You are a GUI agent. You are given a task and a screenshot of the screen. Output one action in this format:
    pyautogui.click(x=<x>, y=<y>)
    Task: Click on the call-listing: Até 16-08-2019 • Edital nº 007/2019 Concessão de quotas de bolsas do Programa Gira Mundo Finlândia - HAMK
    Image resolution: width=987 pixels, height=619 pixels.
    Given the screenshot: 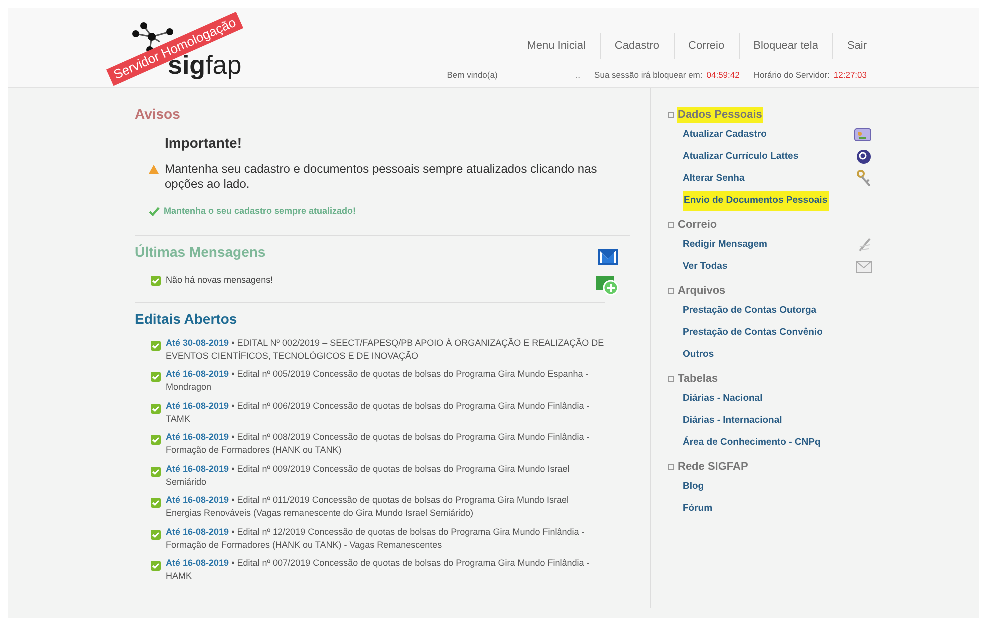 What is the action you would take?
    pyautogui.click(x=378, y=570)
    